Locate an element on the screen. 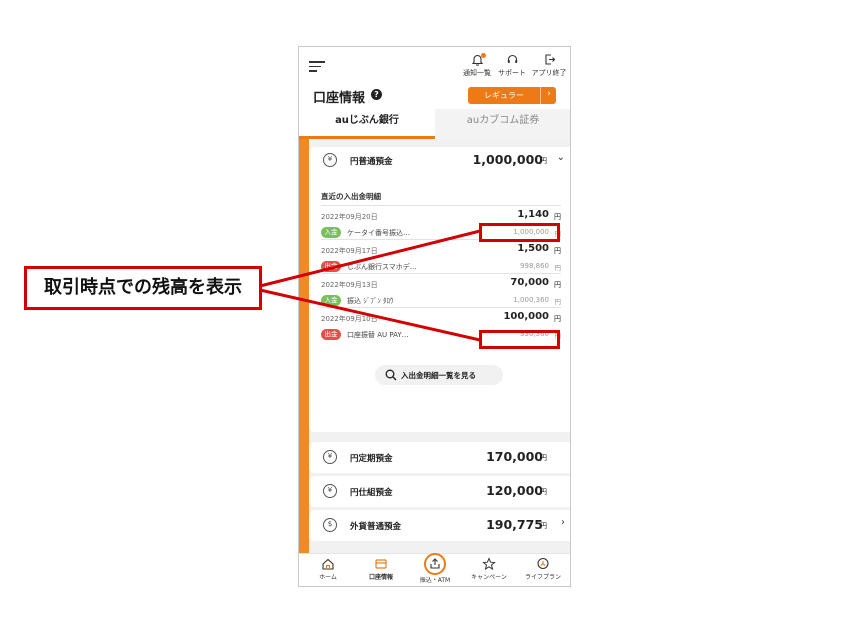 Image resolution: width=868 pixels, height=634 pixels. view-all-history-button: 入出金明細一覧を見る is located at coordinates (439, 375).